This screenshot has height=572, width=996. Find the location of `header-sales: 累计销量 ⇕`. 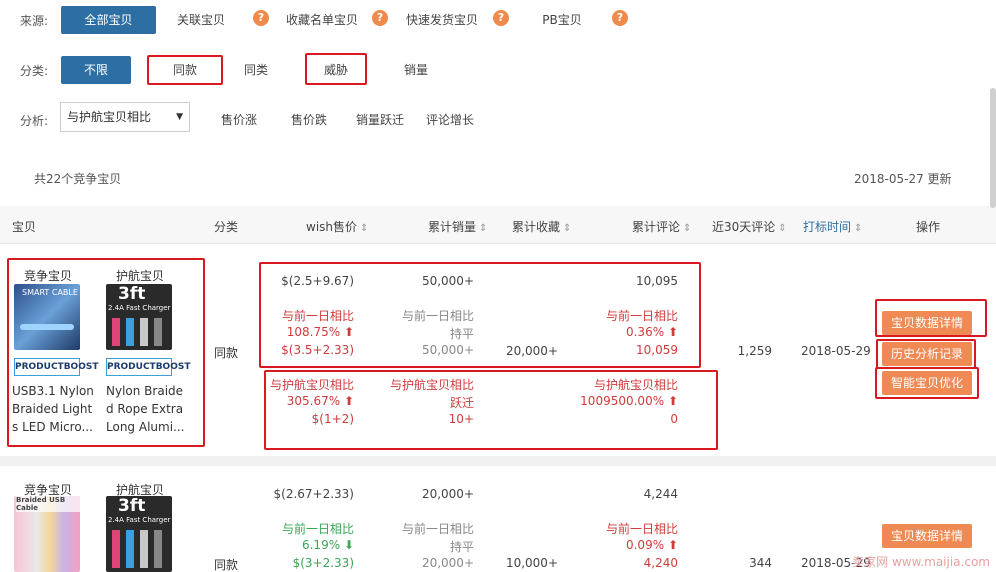

header-sales: 累计销量 ⇕ is located at coordinates (457, 226).